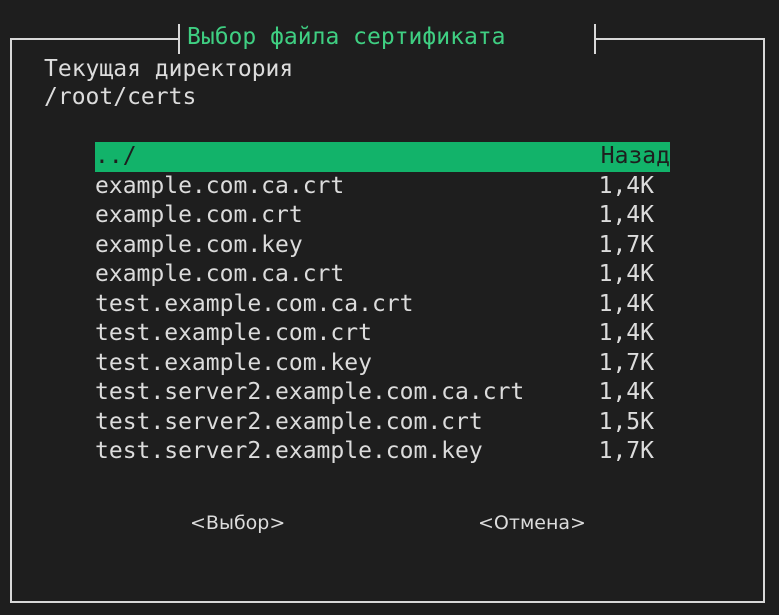 The width and height of the screenshot is (779, 615). What do you see at coordinates (179, 39) in the screenshot?
I see `title-tick-left` at bounding box center [179, 39].